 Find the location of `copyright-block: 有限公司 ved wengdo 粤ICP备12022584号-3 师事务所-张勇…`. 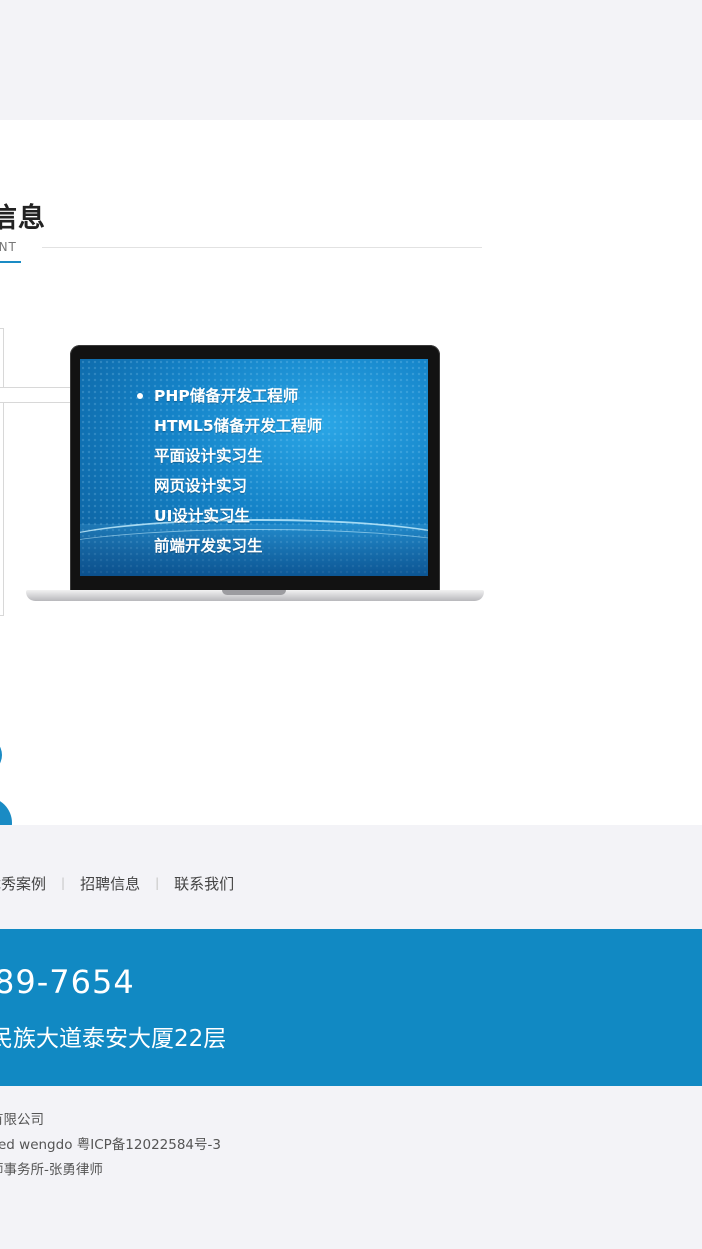

copyright-block: 有限公司 ved wengdo 粤ICP备12022584号-3 师事务所-张勇… is located at coordinates (110, 1145).